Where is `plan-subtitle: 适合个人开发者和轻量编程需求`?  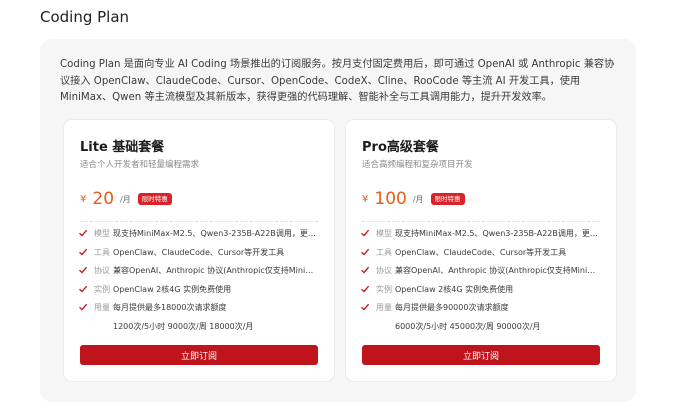 plan-subtitle: 适合个人开发者和轻量编程需求 is located at coordinates (140, 165).